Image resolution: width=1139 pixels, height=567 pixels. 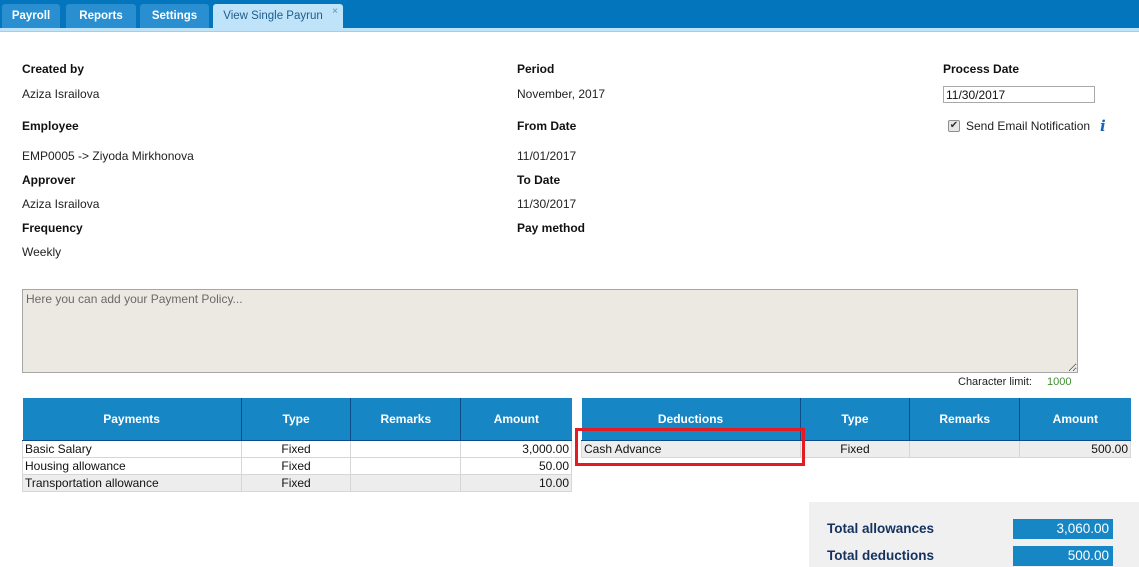 I want to click on char-limit-label: Character limit:, so click(x=995, y=382).